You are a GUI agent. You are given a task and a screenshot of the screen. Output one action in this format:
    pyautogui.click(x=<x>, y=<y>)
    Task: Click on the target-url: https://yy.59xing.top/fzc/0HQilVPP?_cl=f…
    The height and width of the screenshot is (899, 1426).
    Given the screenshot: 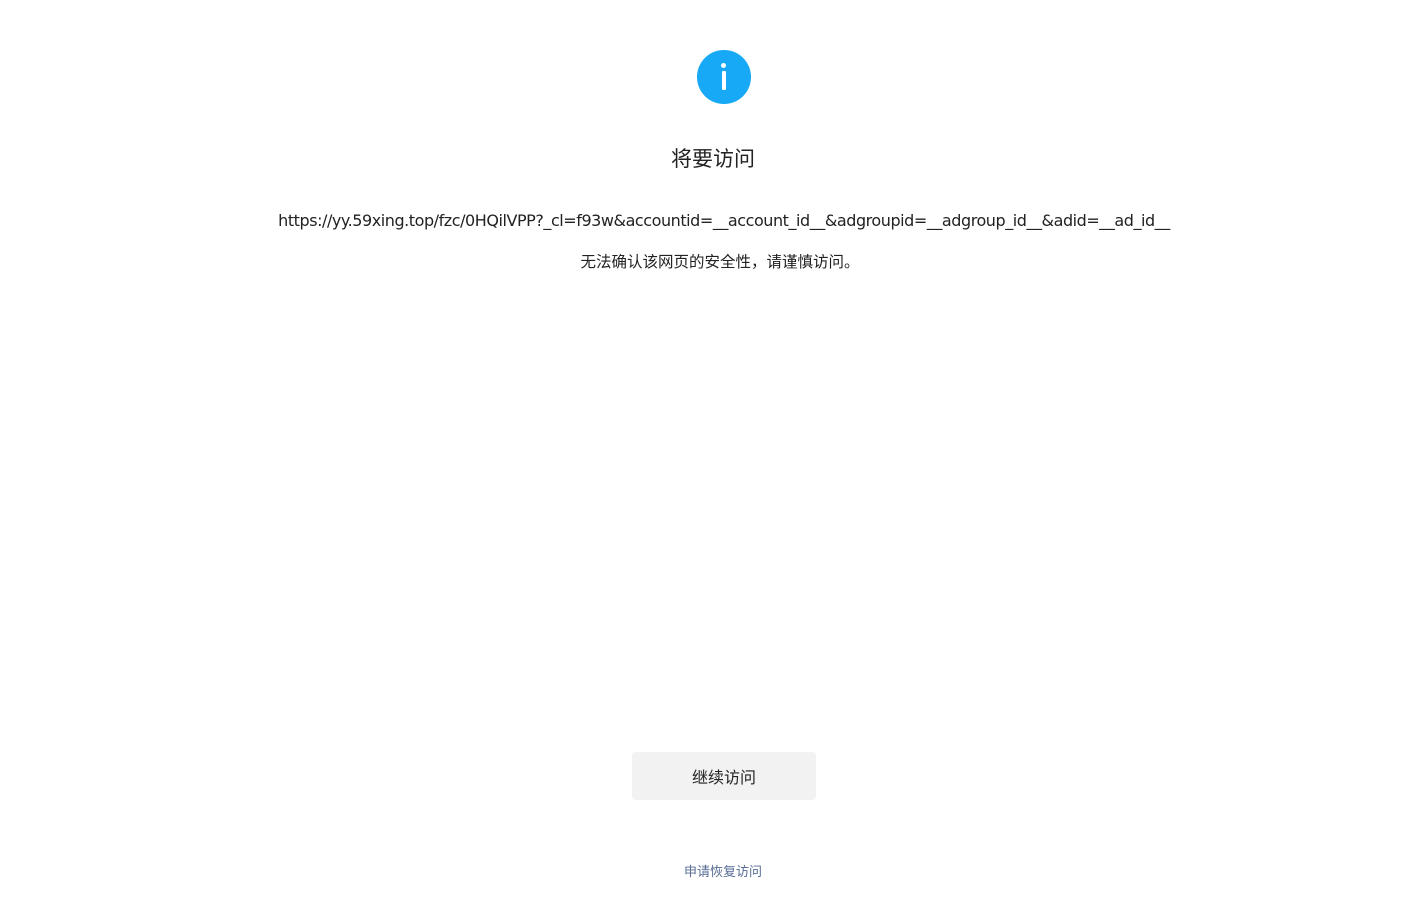 What is the action you would take?
    pyautogui.click(x=724, y=220)
    